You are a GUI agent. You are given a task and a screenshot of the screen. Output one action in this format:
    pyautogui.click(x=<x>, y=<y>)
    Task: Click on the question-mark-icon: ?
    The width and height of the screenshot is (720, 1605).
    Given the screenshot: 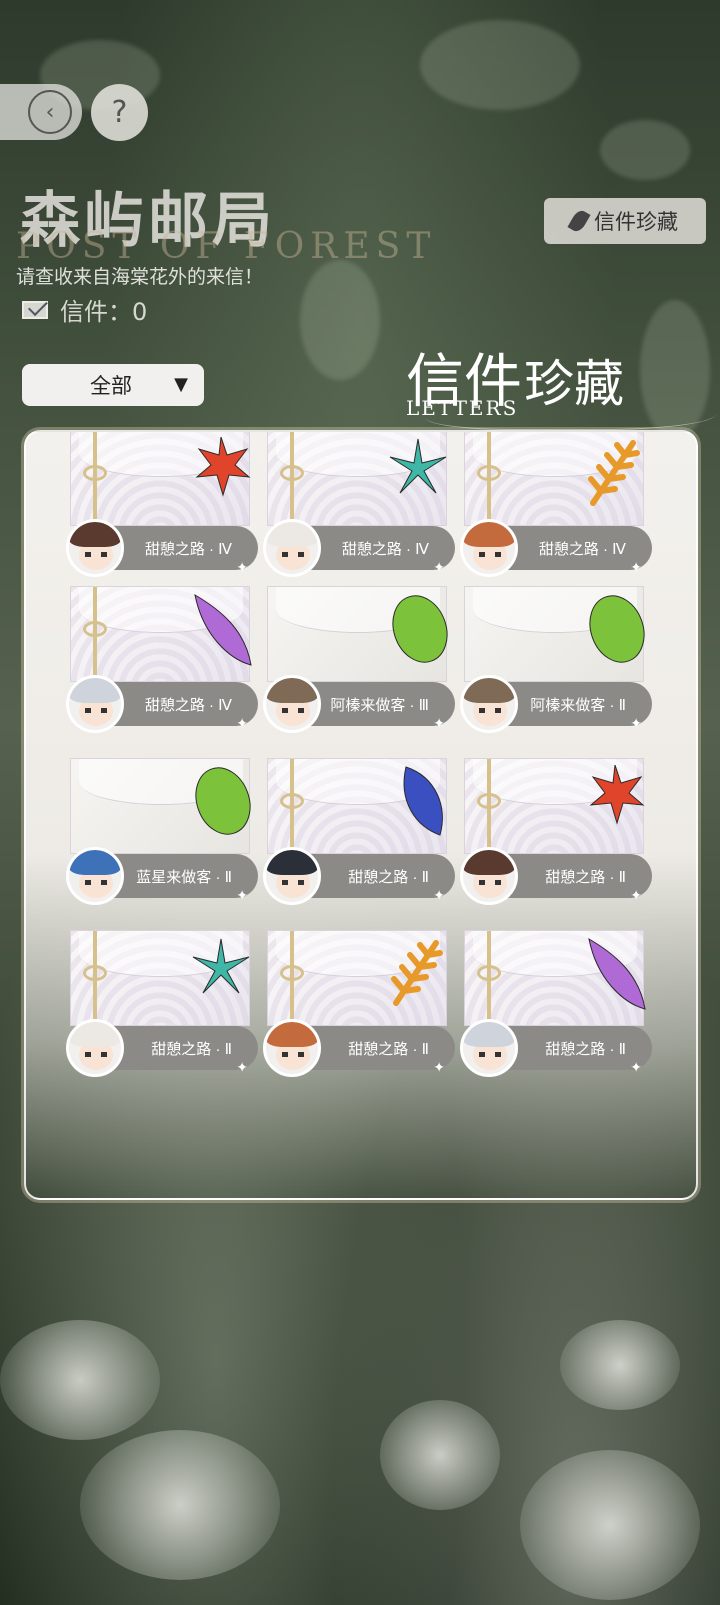 What is the action you would take?
    pyautogui.click(x=119, y=112)
    